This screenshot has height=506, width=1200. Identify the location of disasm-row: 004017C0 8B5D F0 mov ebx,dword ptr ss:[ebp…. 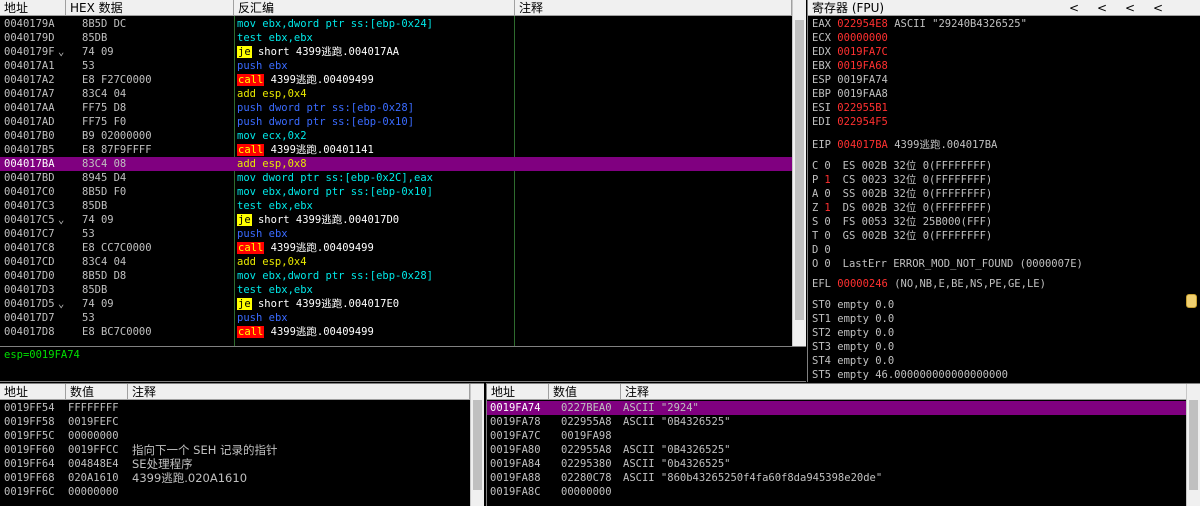
(396, 192).